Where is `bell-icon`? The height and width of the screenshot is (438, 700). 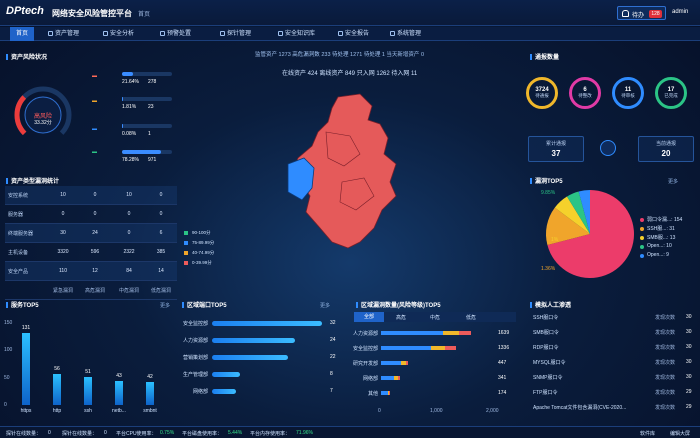
bell-icon is located at coordinates (625, 13).